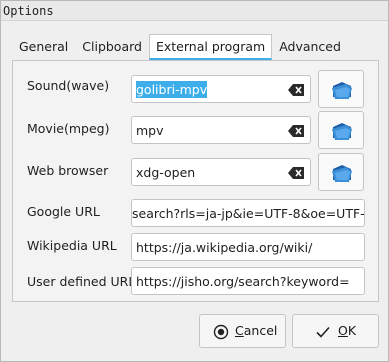 Image resolution: width=389 pixels, height=362 pixels. Describe the element at coordinates (335, 331) in the screenshot. I see `ok-button: OK` at that location.